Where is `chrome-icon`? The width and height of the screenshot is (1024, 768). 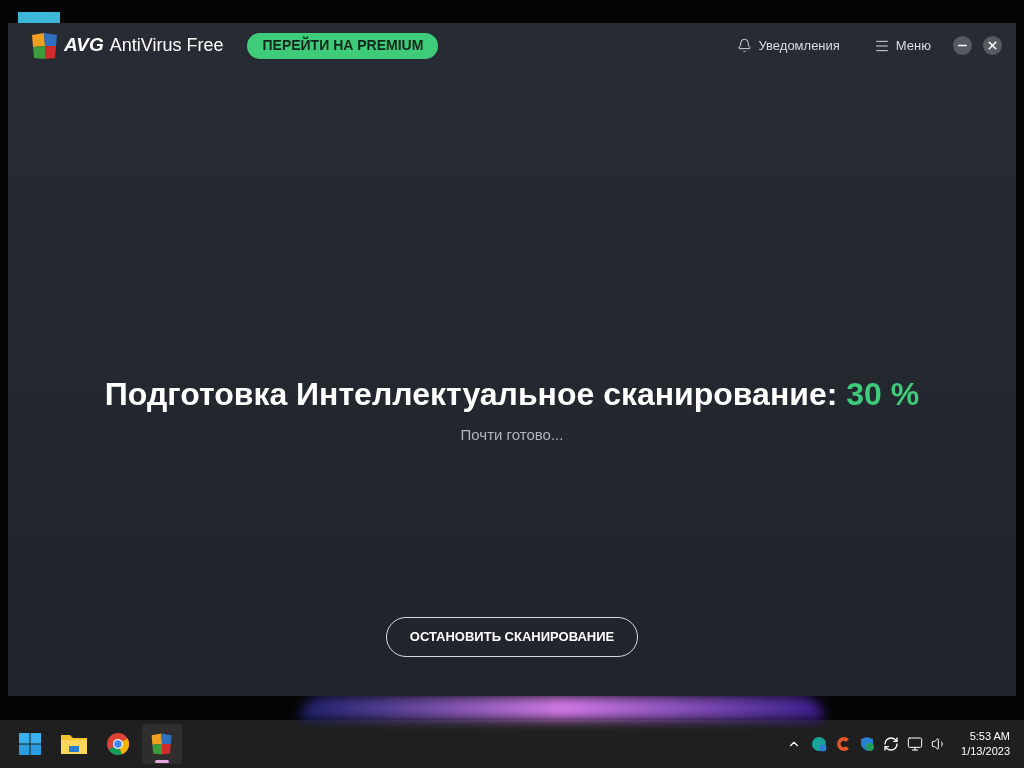
chrome-icon is located at coordinates (118, 744).